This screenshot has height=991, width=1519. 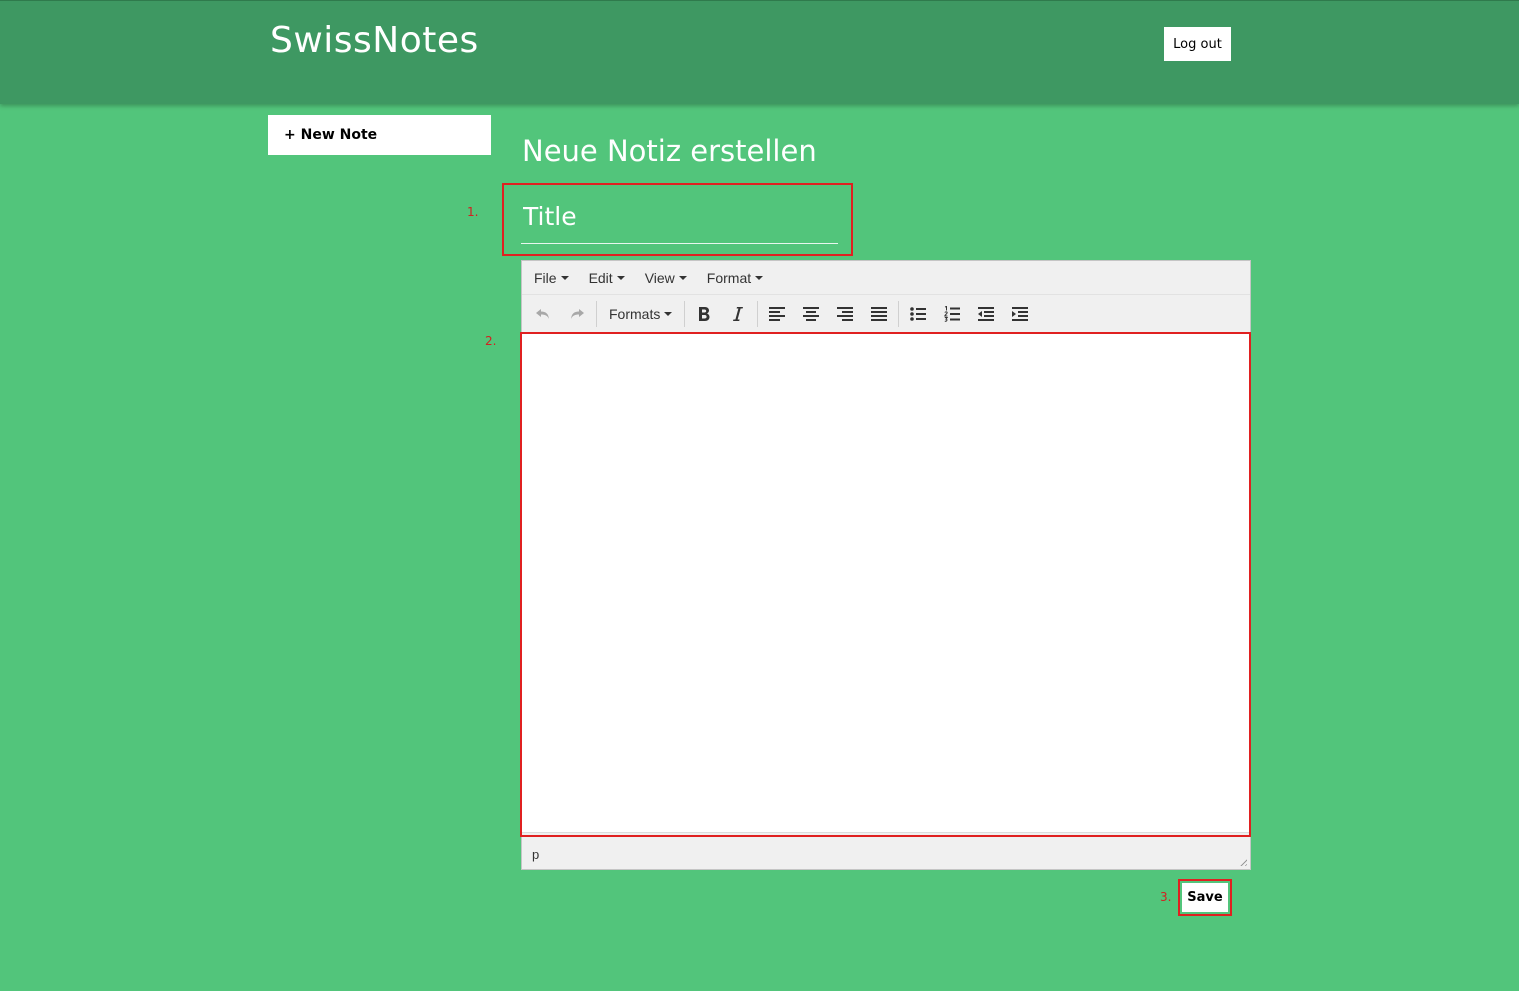 I want to click on indent-icon, so click(x=1020, y=313).